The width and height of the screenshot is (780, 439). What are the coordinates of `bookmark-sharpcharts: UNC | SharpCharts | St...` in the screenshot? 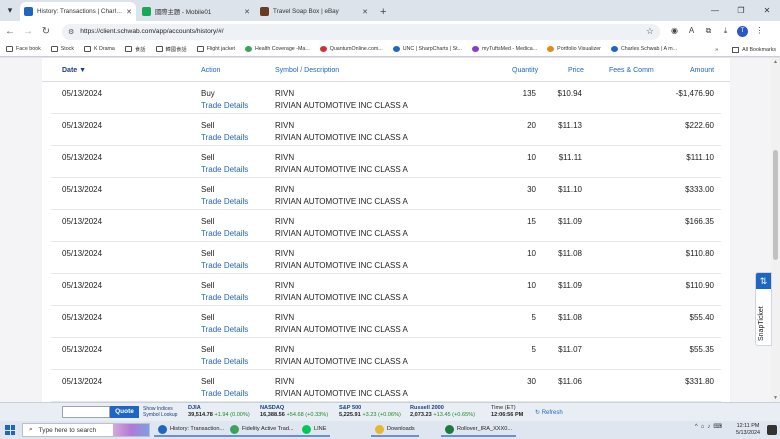 It's located at (427, 49).